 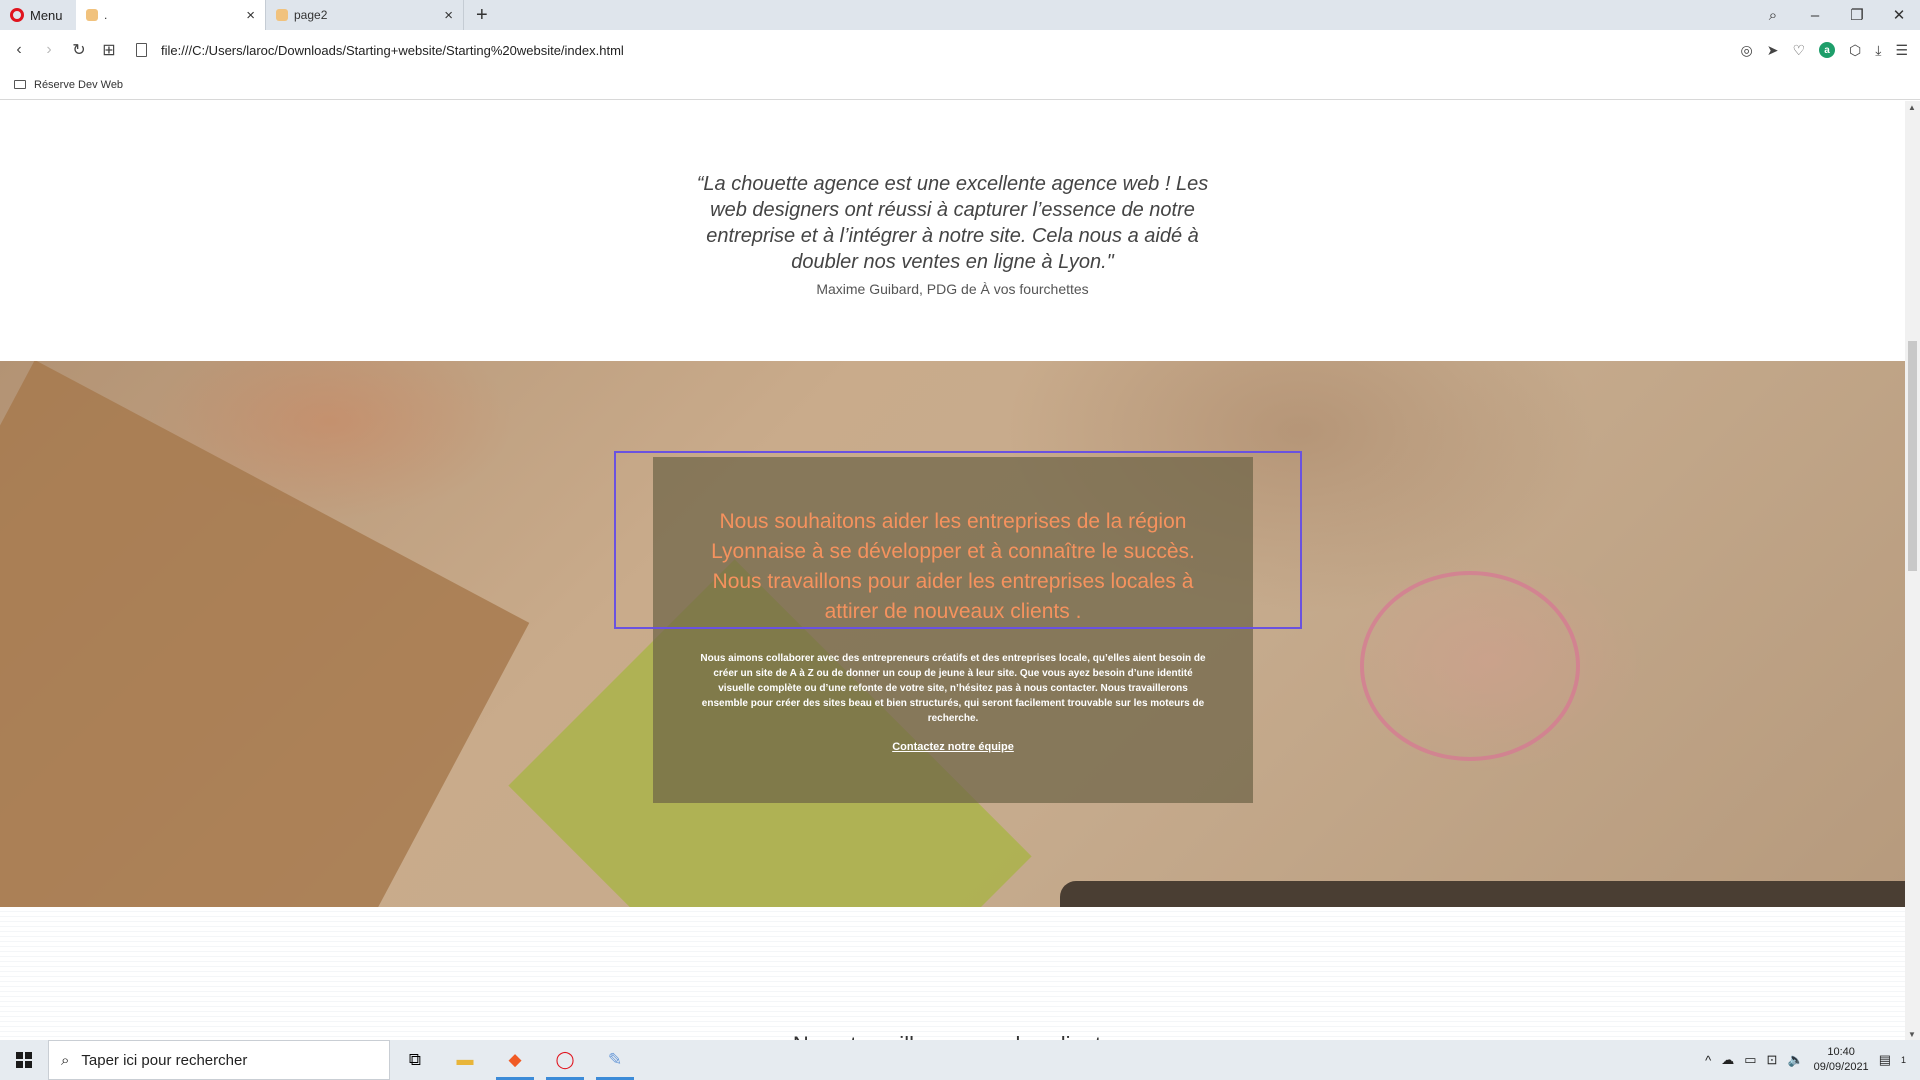 What do you see at coordinates (19, 50) in the screenshot?
I see `back-icon: ‹` at bounding box center [19, 50].